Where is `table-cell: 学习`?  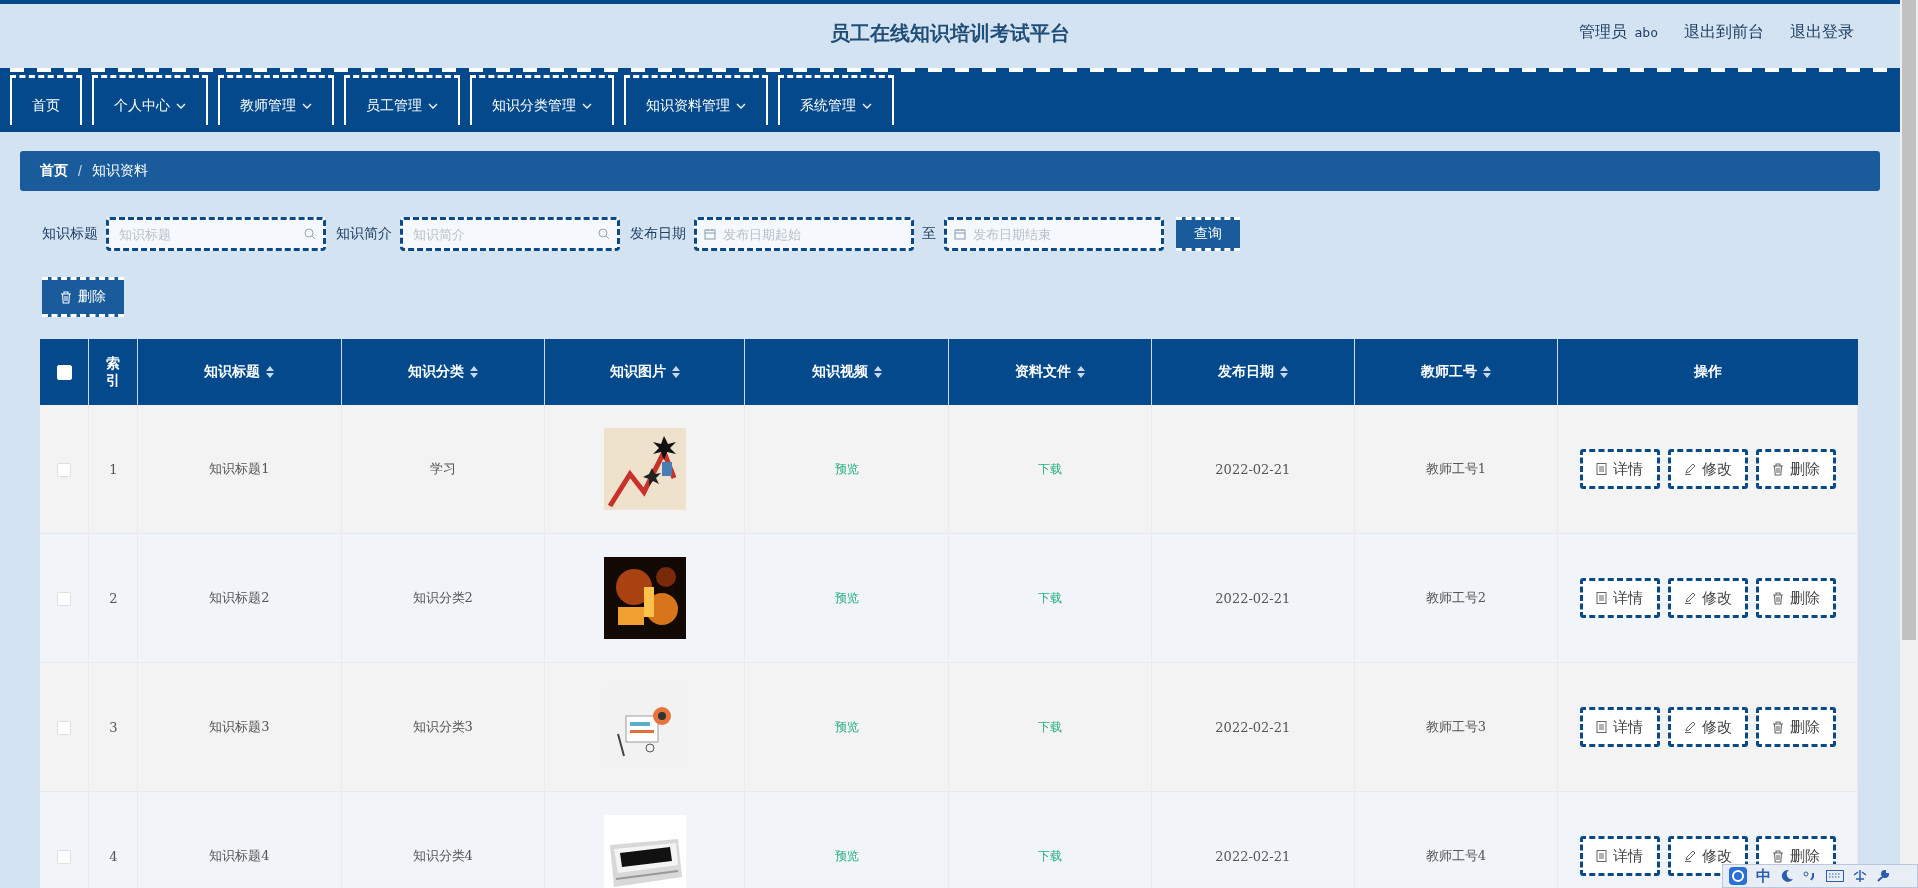 table-cell: 学习 is located at coordinates (442, 468).